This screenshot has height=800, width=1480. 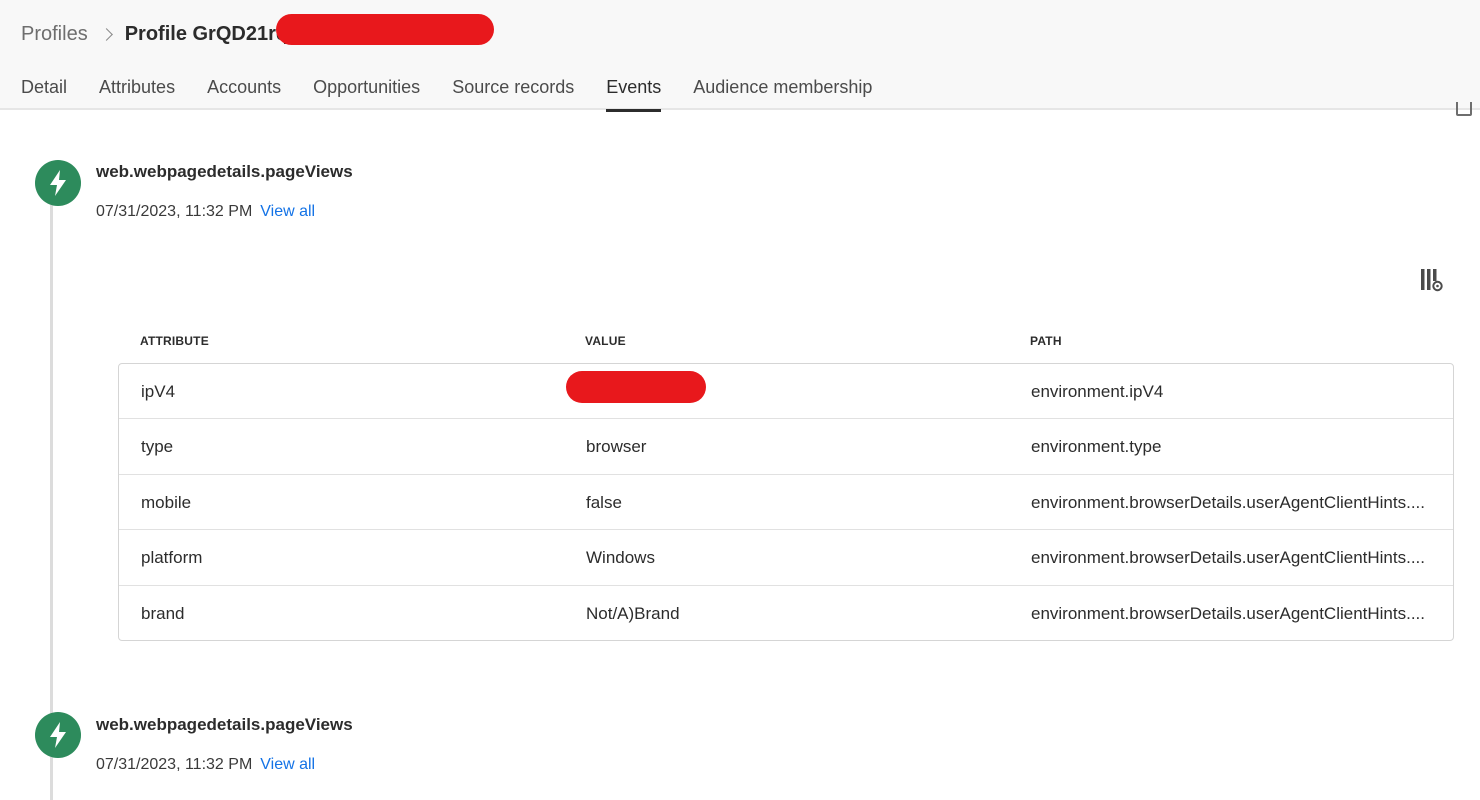 I want to click on cell-value: false, so click(x=604, y=502).